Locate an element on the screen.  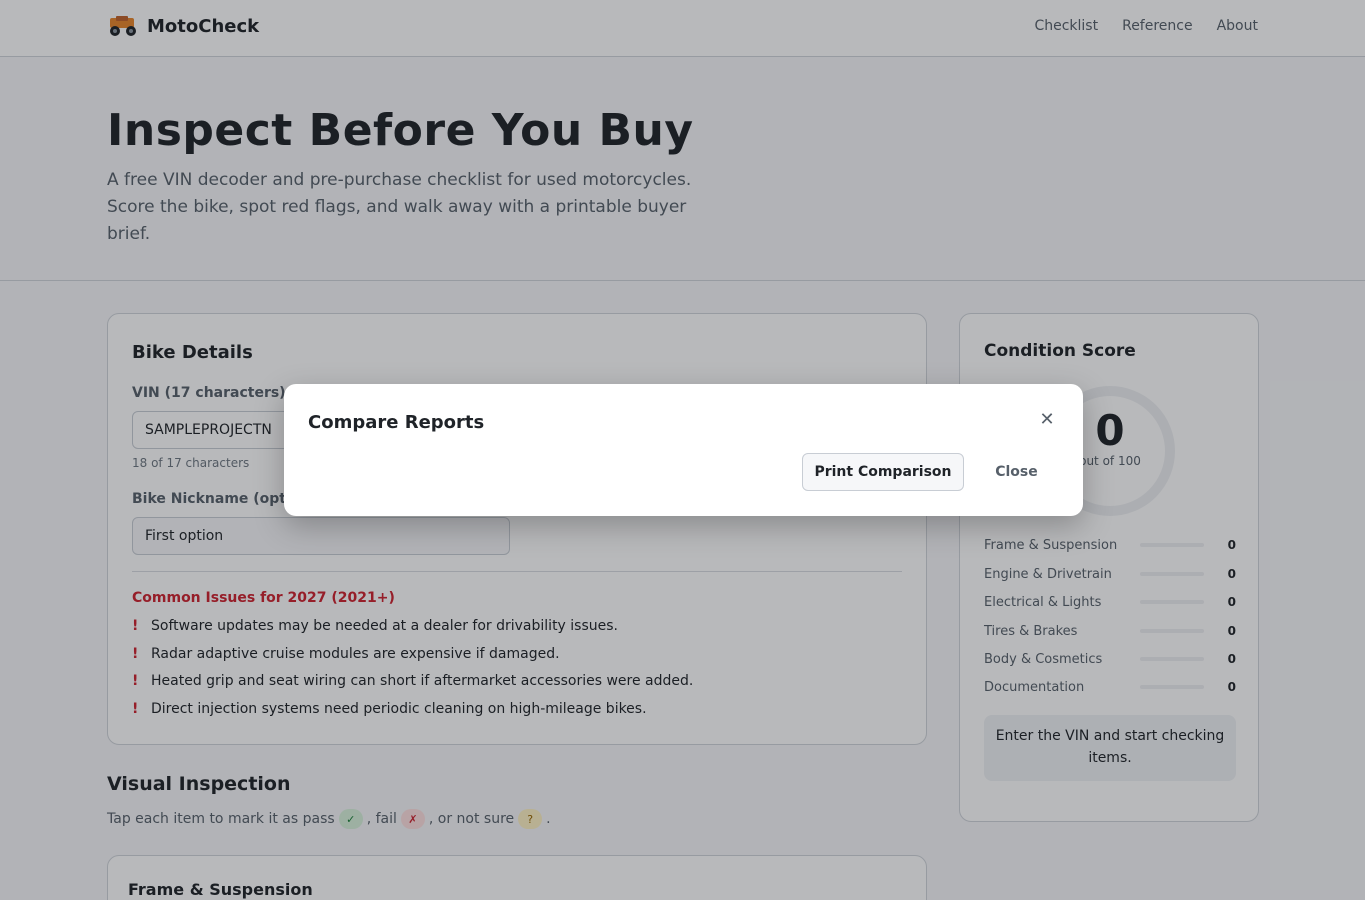
dialog-title: Compare Reports is located at coordinates (396, 422).